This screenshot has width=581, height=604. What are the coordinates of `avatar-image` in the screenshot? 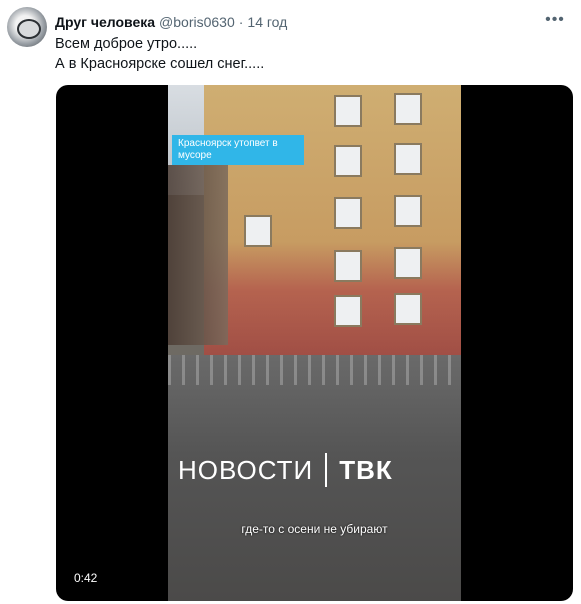 It's located at (29, 29).